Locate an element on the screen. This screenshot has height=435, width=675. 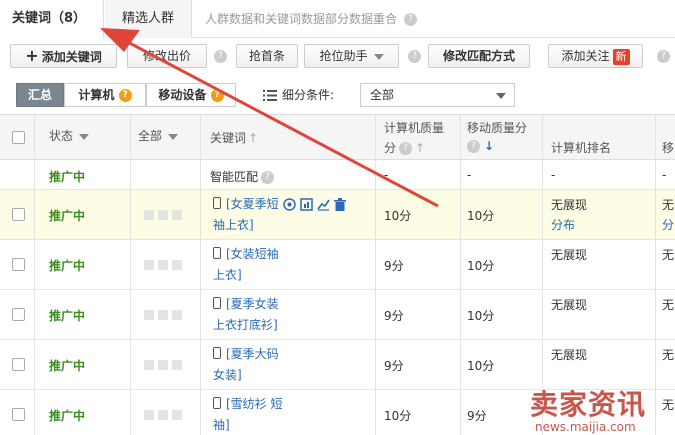
tab-info-text: 人群数据和关键词数据部分数据重合 ? is located at coordinates (311, 19).